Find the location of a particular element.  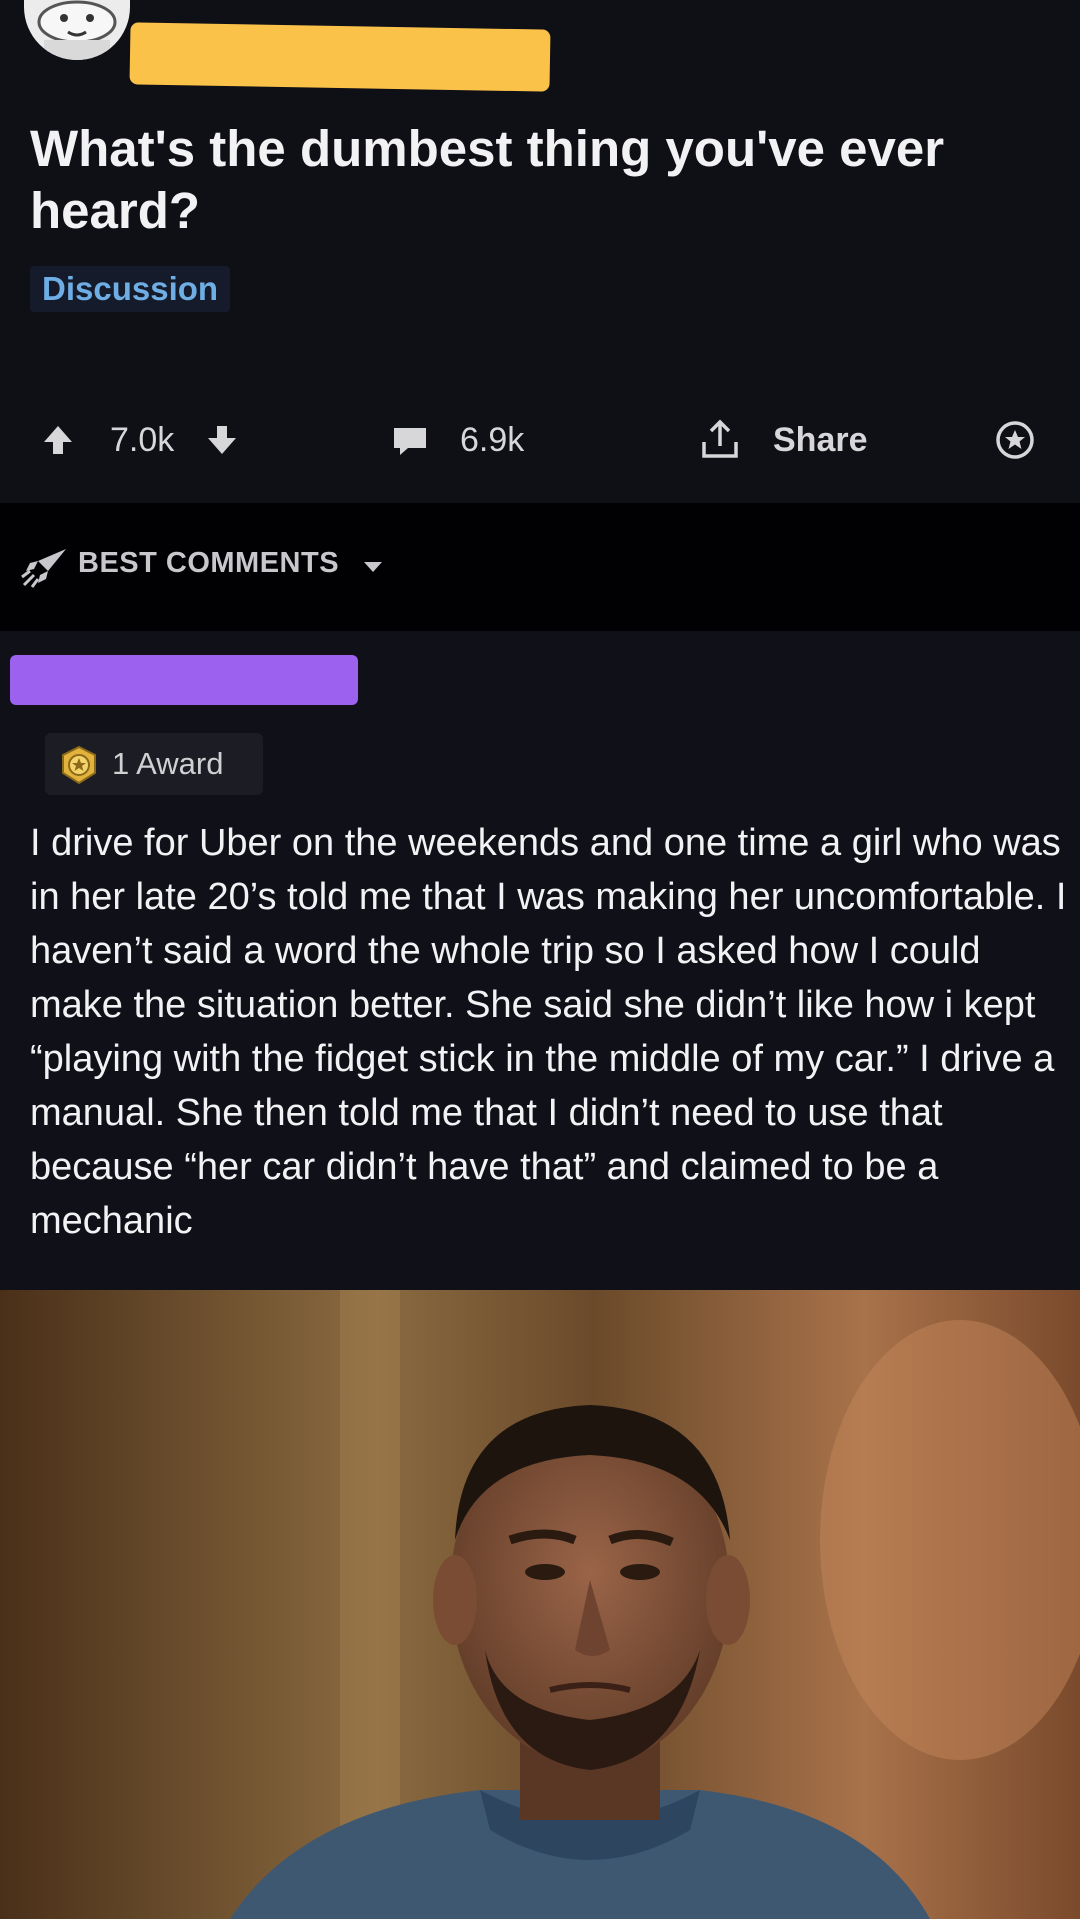

sort-dropdown: BEST COMMENTS is located at coordinates (208, 563).